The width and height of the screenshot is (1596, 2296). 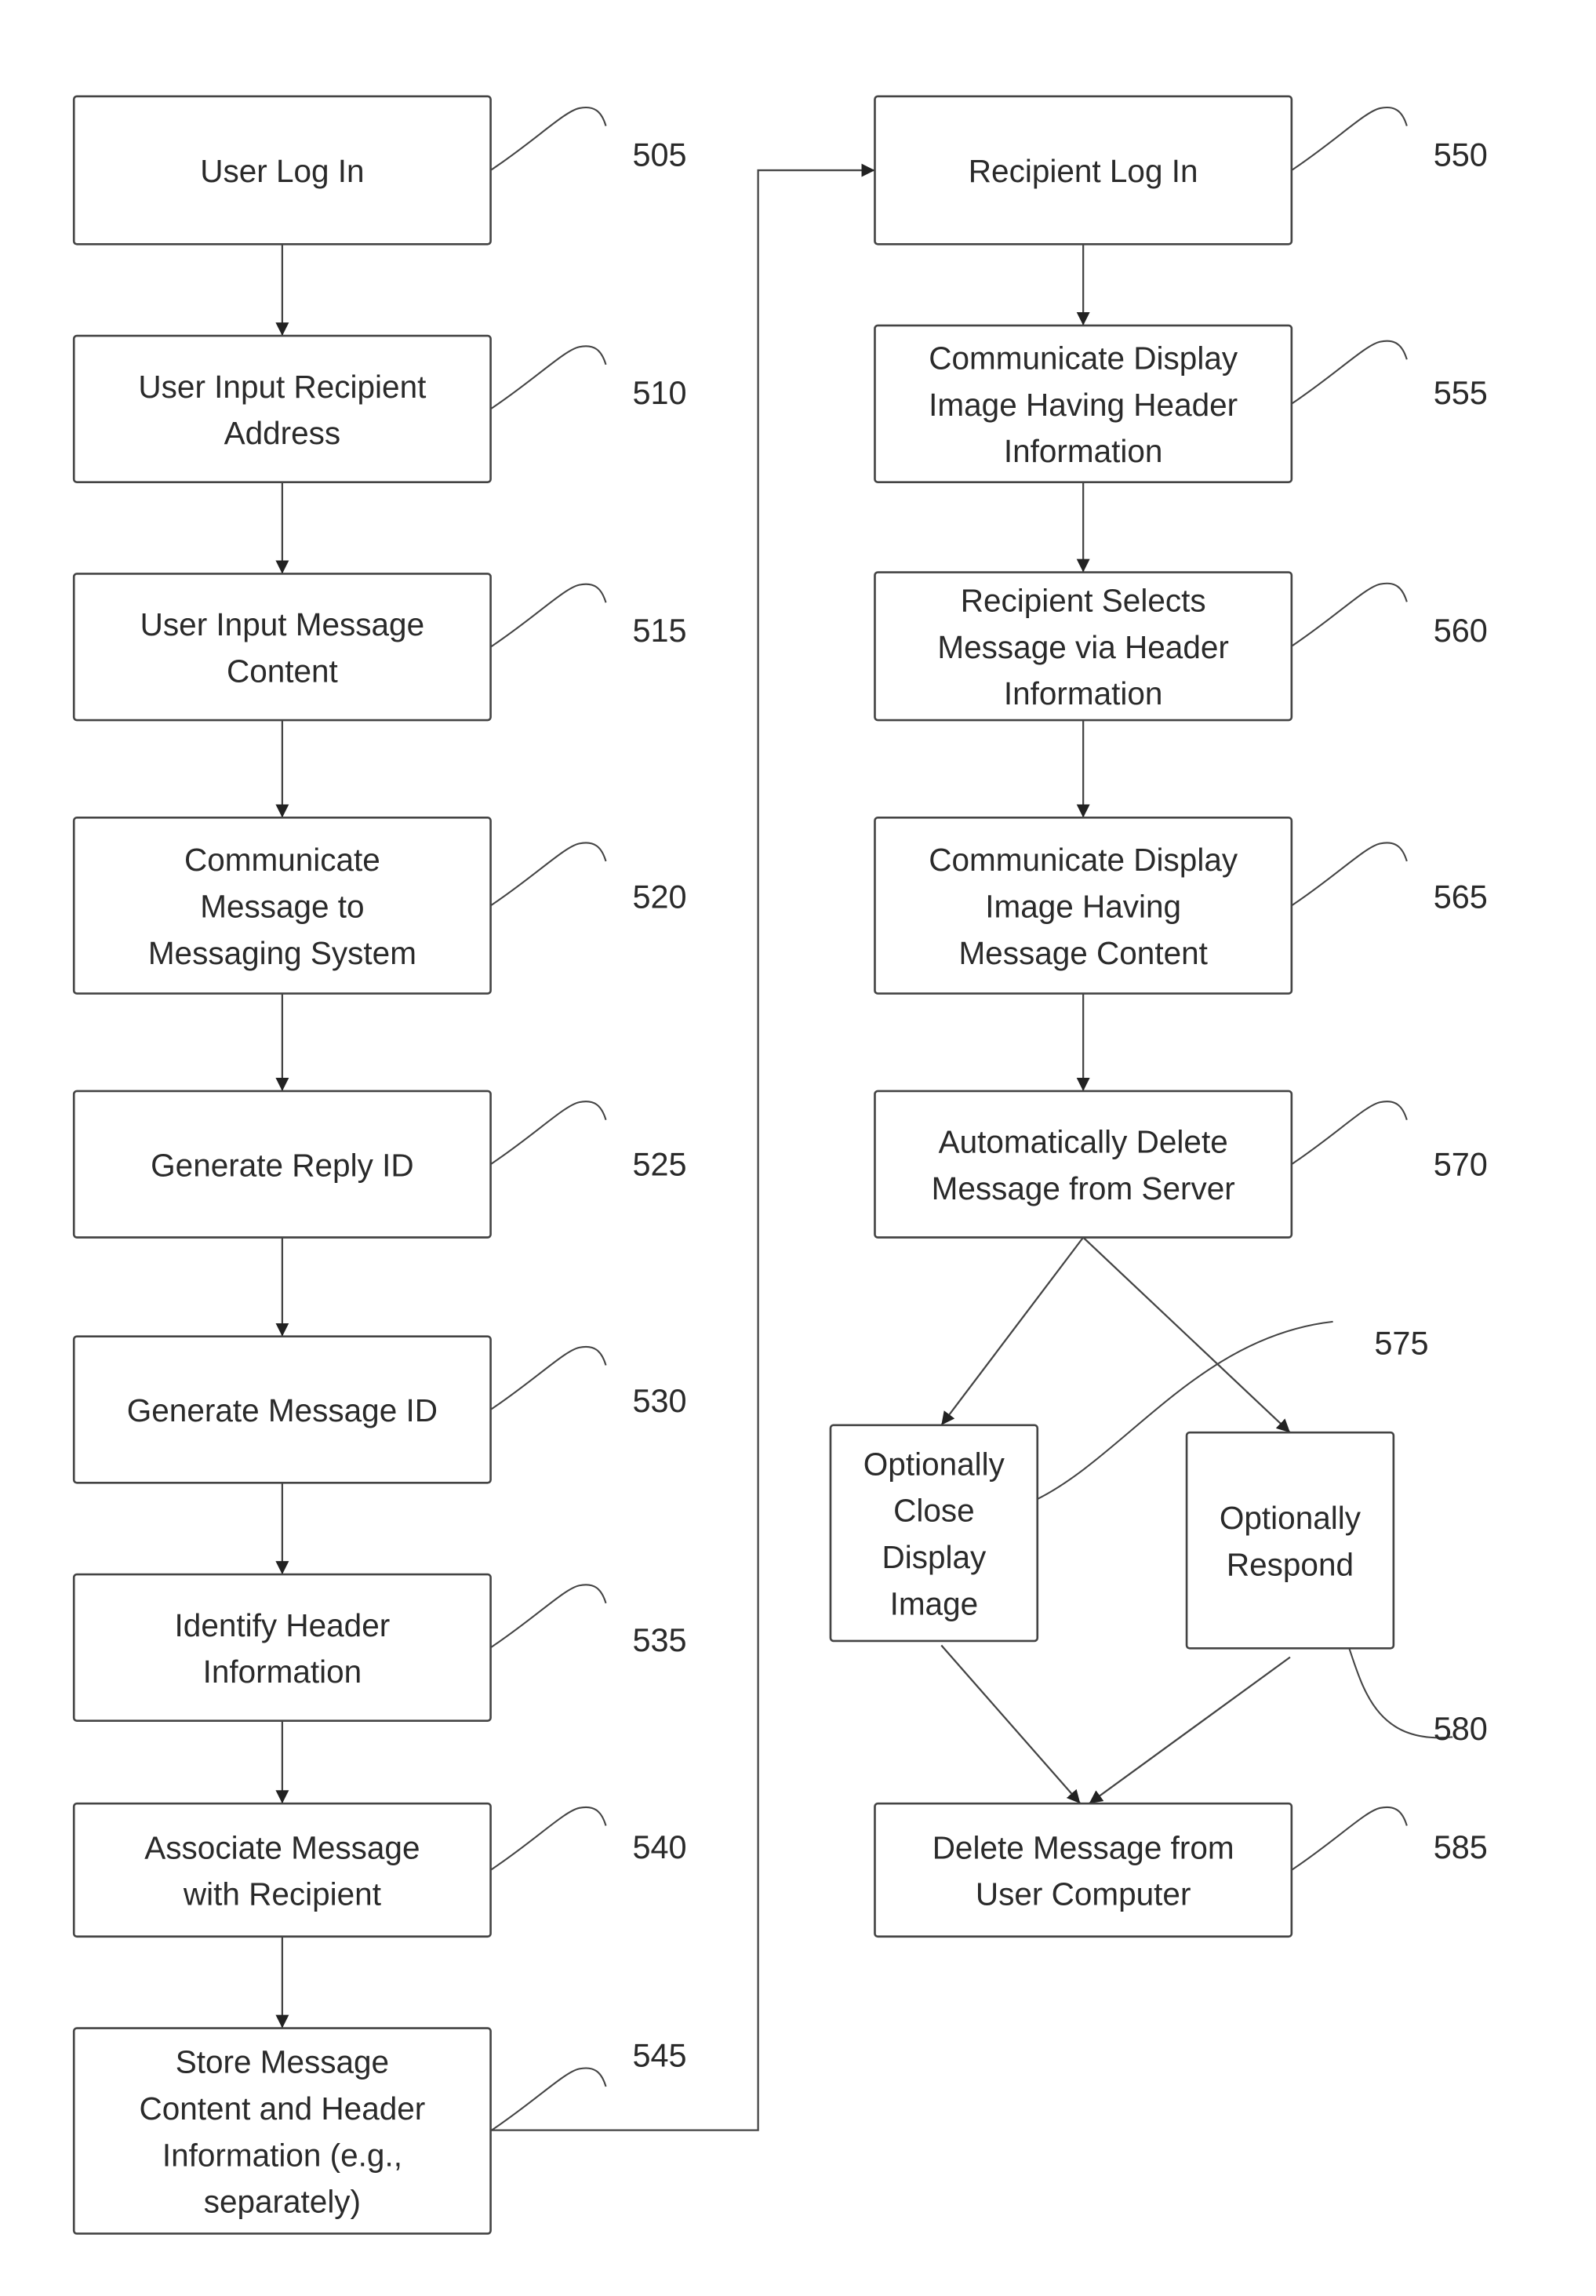 What do you see at coordinates (282, 171) in the screenshot?
I see `process-box-505: User Log In` at bounding box center [282, 171].